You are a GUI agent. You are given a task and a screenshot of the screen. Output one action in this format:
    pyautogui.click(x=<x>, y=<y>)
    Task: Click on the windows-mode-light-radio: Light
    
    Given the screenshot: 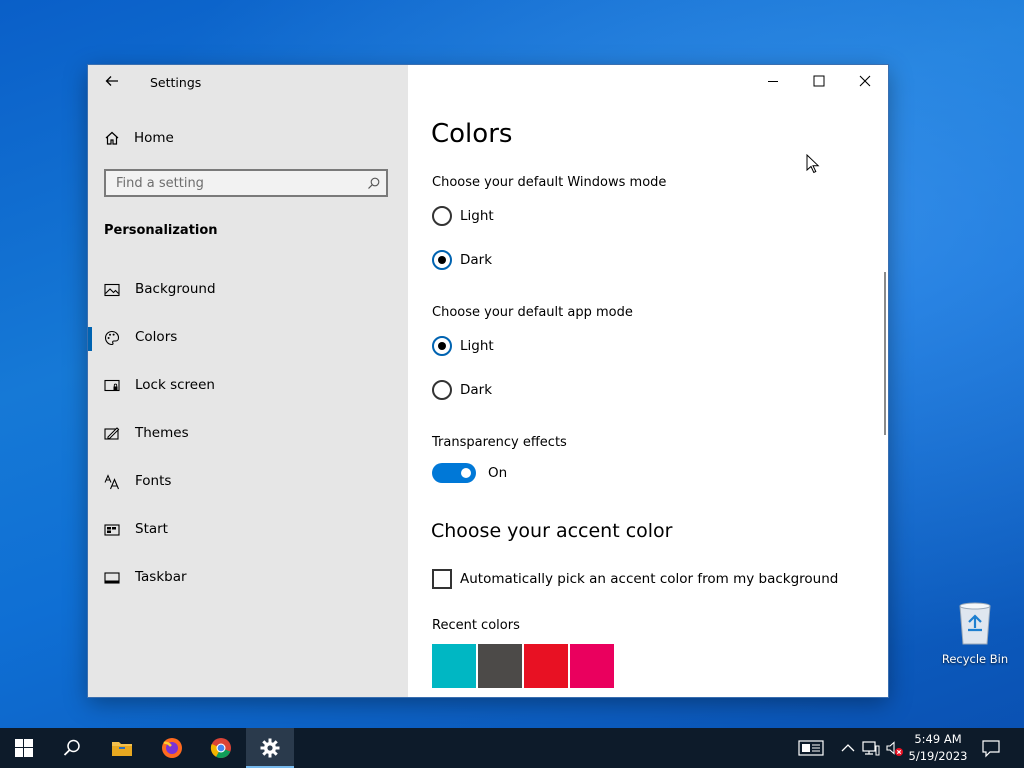 What is the action you would take?
    pyautogui.click(x=463, y=216)
    